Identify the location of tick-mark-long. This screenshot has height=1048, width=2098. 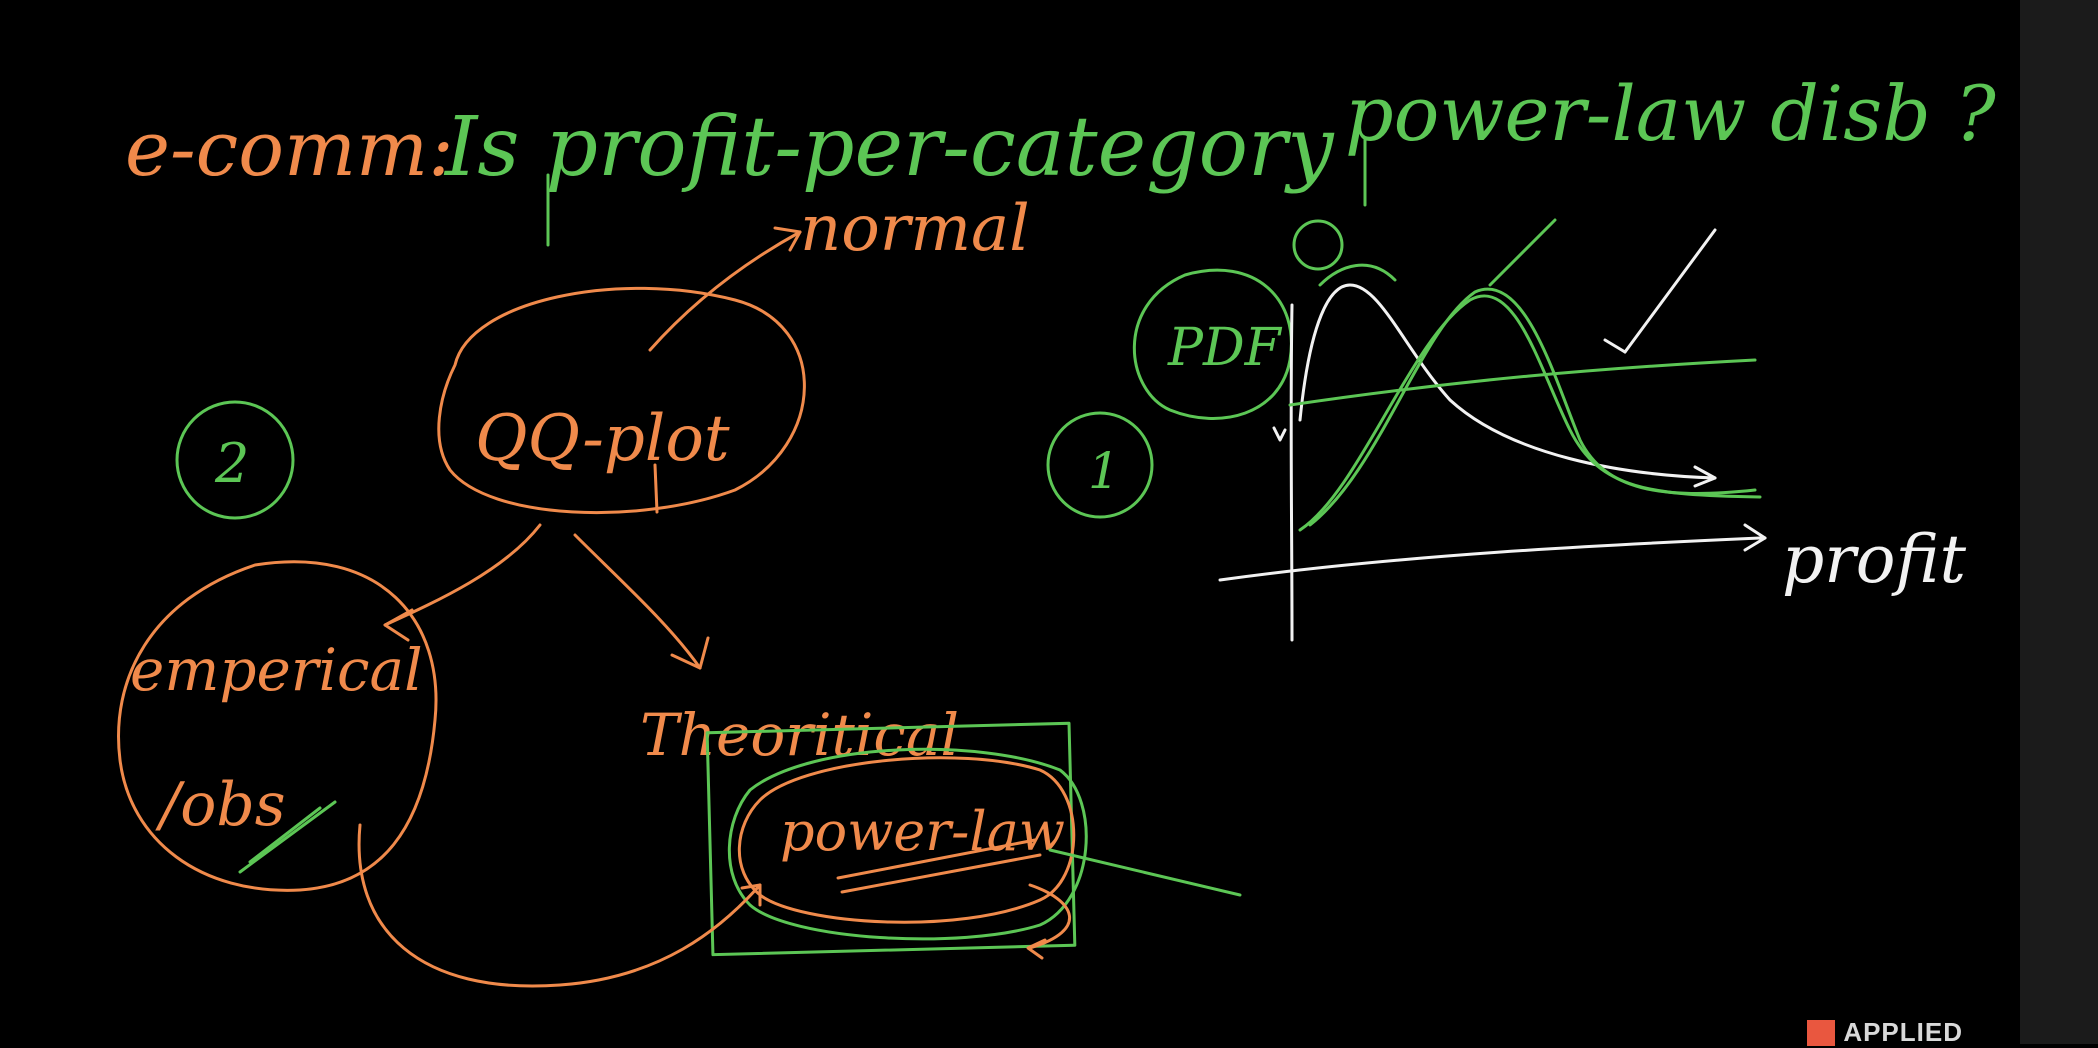
(1670, 291).